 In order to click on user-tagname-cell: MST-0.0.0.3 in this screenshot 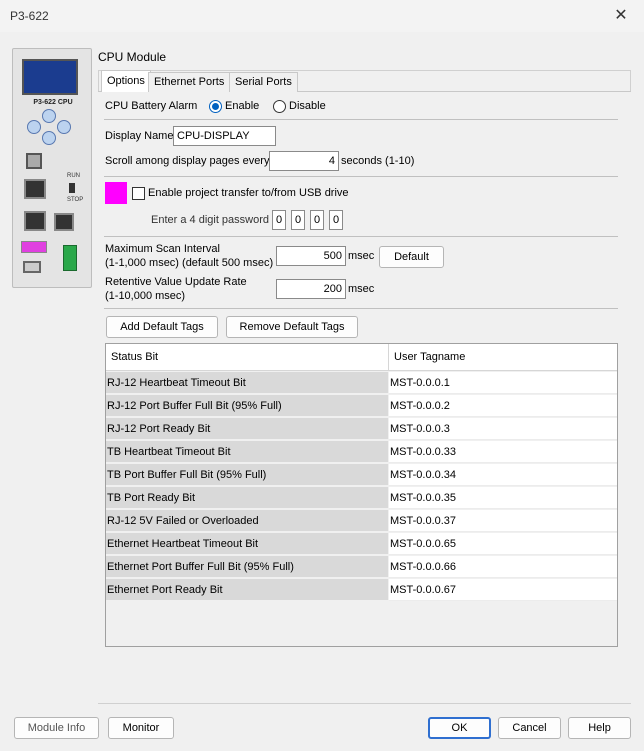, I will do `click(503, 429)`.